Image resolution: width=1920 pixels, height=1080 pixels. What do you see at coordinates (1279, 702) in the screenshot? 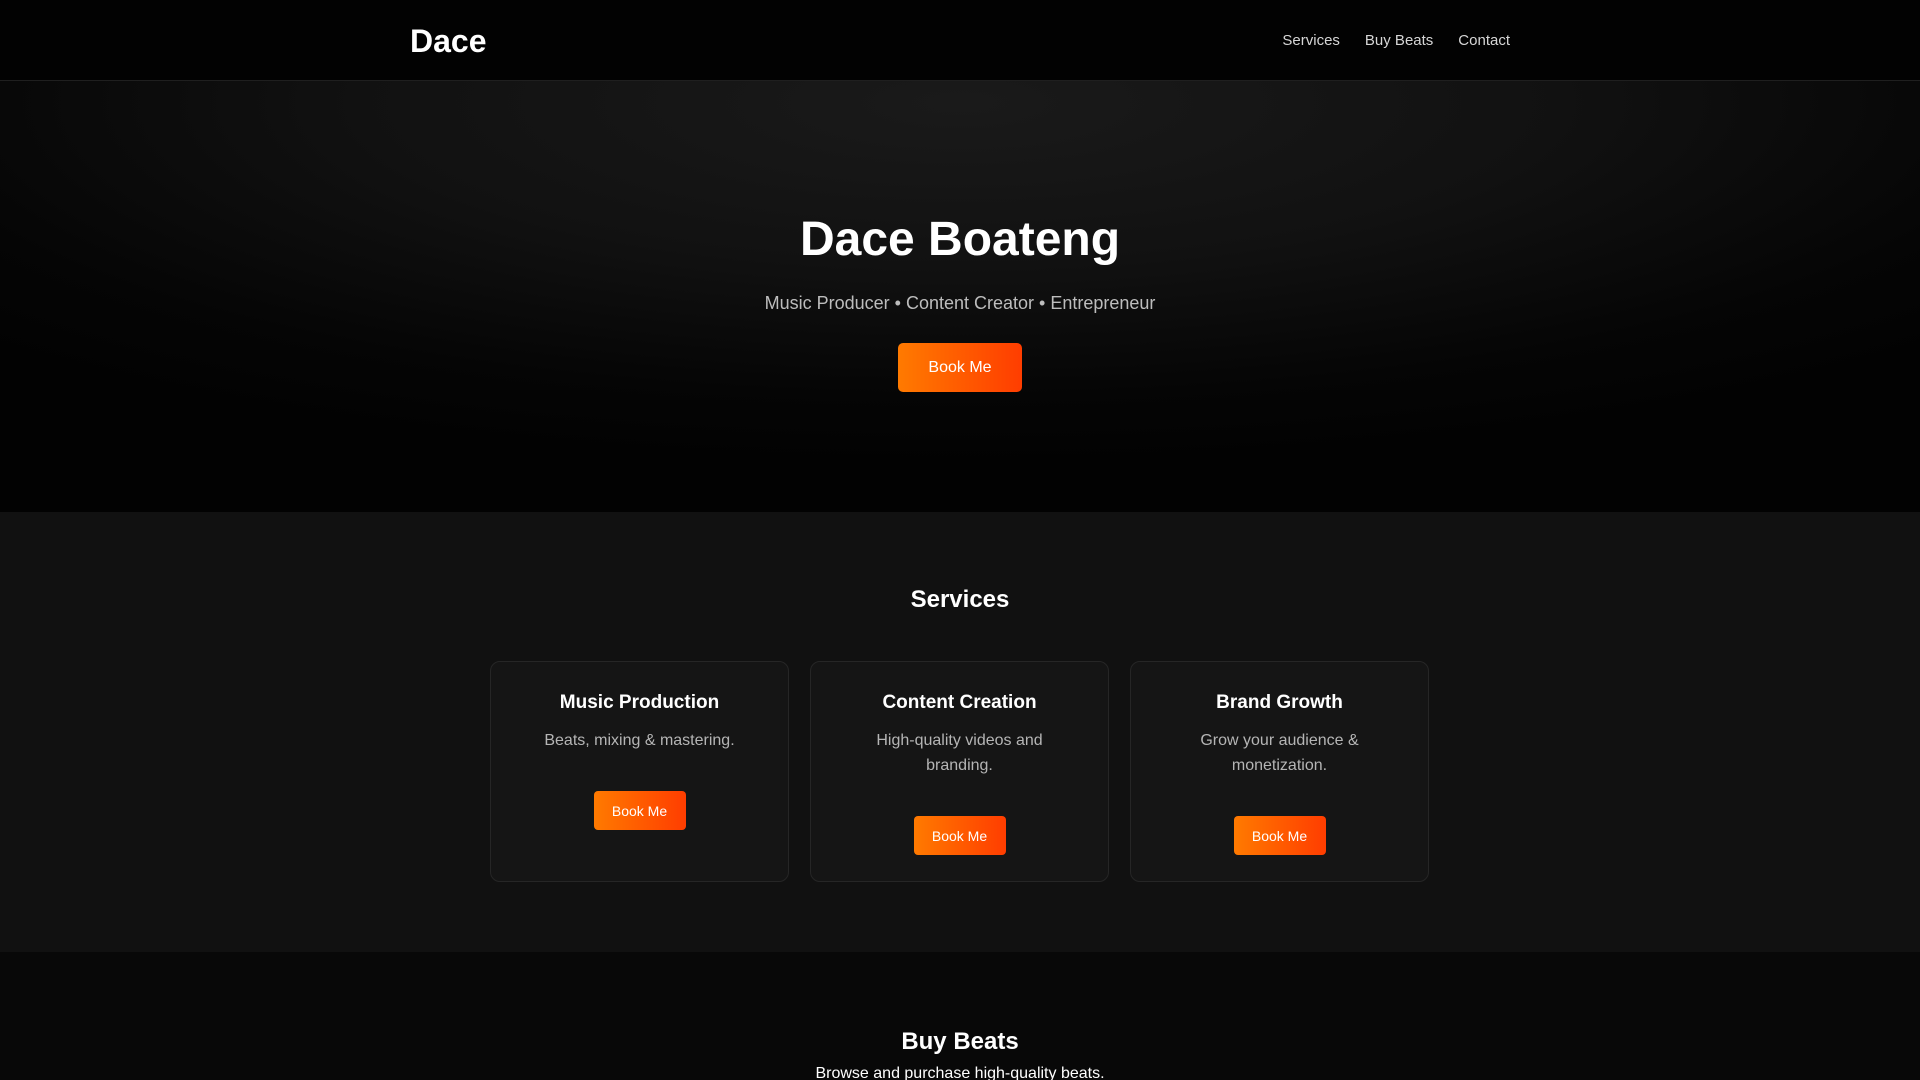
I see `service-card-title: Brand Growth` at bounding box center [1279, 702].